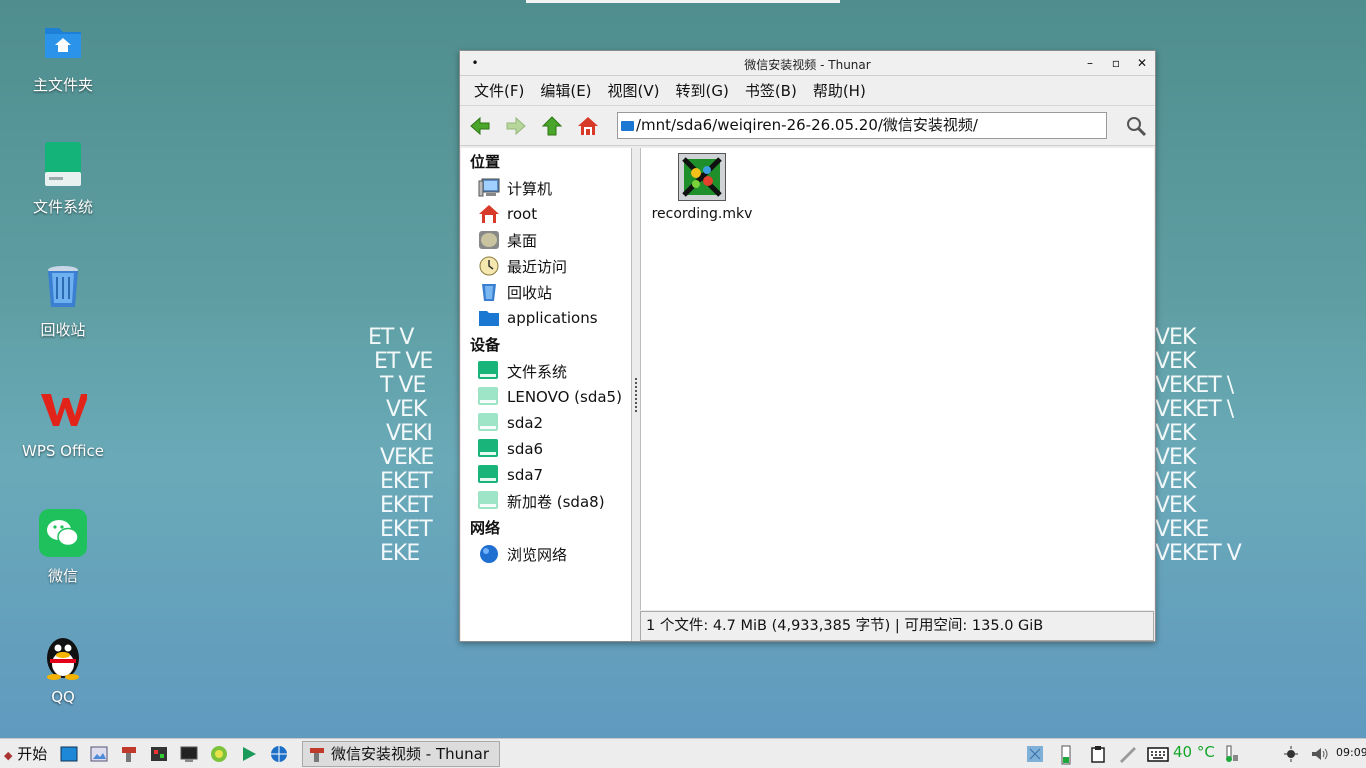 The image size is (1366, 768). Describe the element at coordinates (683, 753) in the screenshot. I see `taskbar: ◆ 开始 微信安装视频 - Thunar 40 °C 09:09` at that location.